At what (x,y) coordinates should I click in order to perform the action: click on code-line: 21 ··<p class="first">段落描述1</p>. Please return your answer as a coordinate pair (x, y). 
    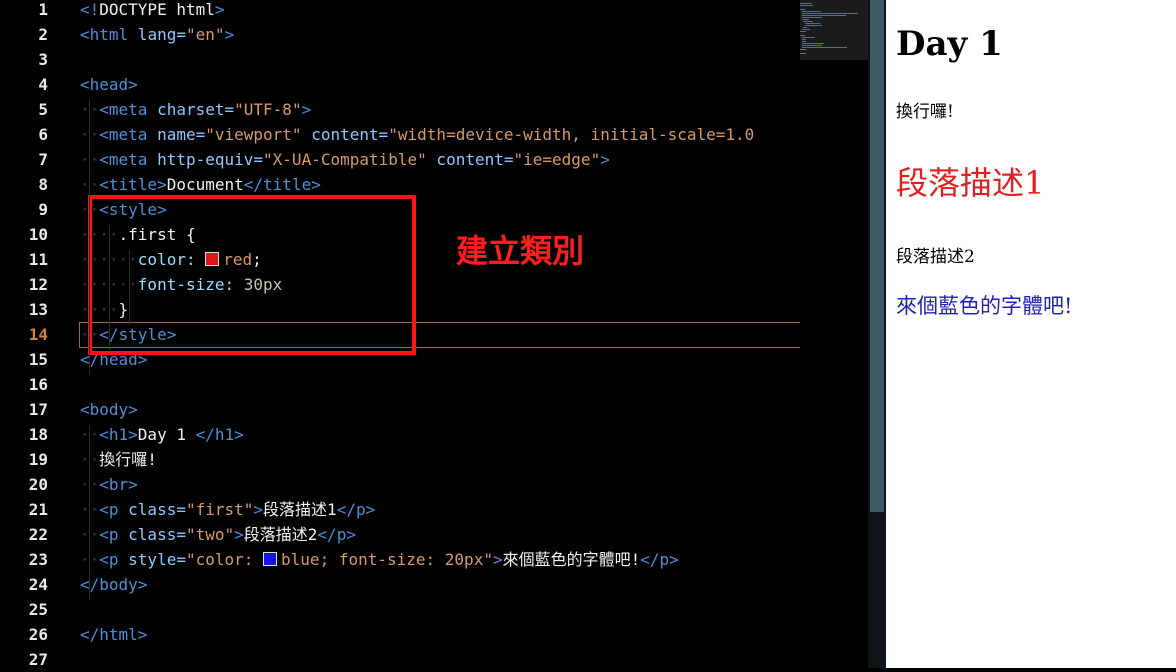
    Looking at the image, I should click on (400, 509).